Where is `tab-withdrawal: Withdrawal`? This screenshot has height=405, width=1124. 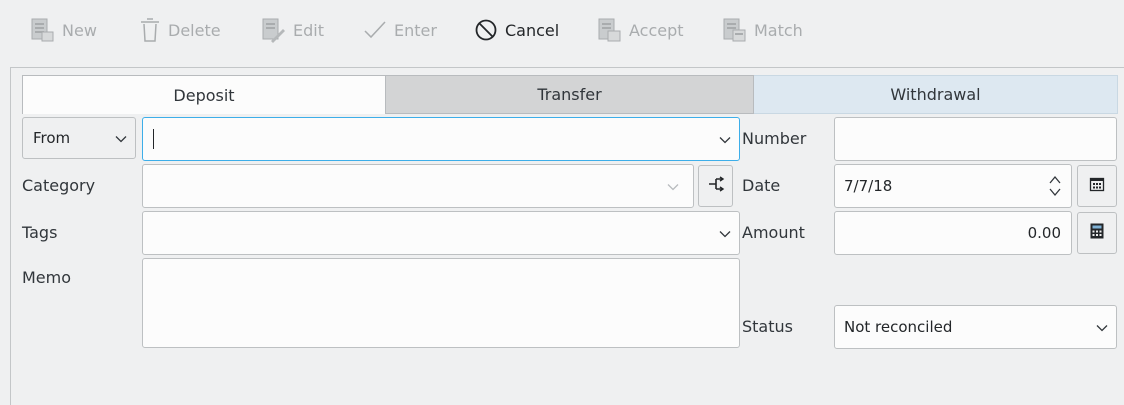 tab-withdrawal: Withdrawal is located at coordinates (936, 94).